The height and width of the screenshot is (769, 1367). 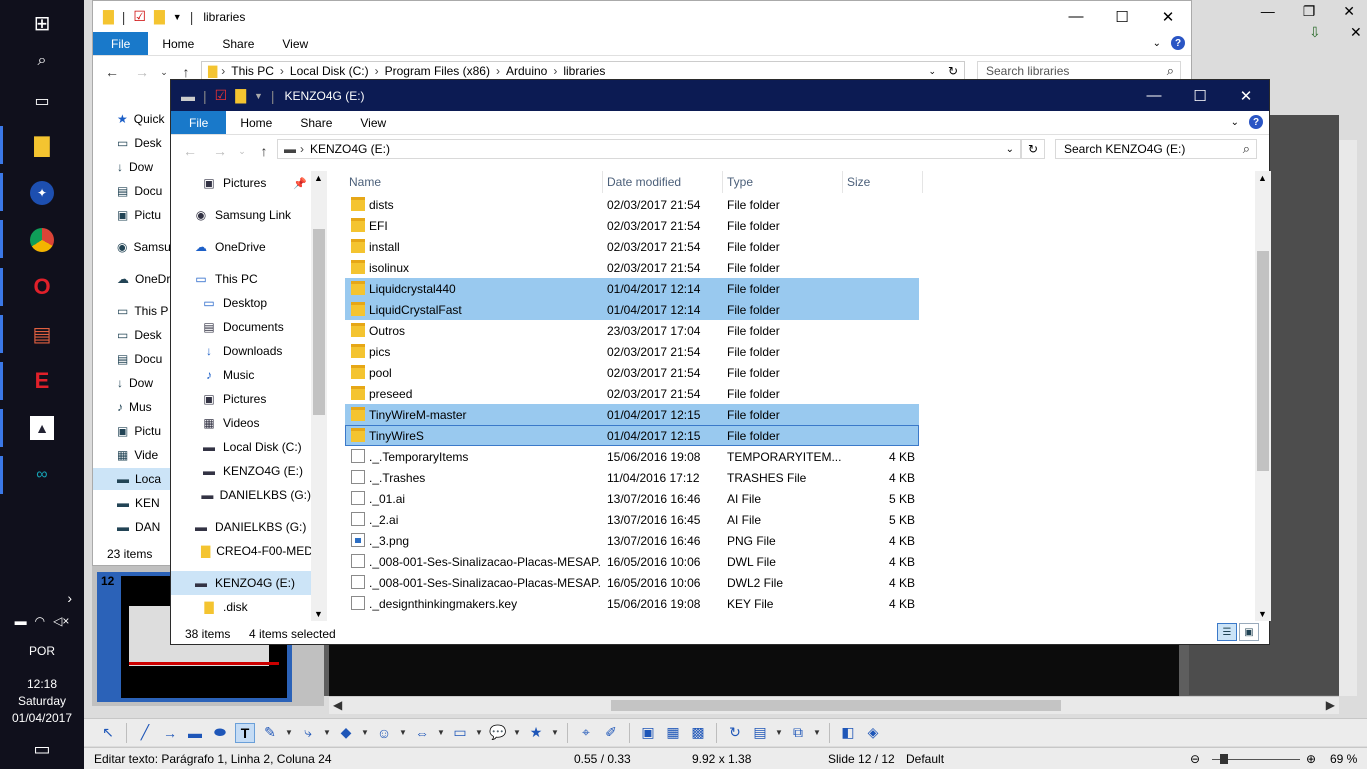 What do you see at coordinates (241, 279) in the screenshot?
I see `nav-item: ▭ This PC` at bounding box center [241, 279].